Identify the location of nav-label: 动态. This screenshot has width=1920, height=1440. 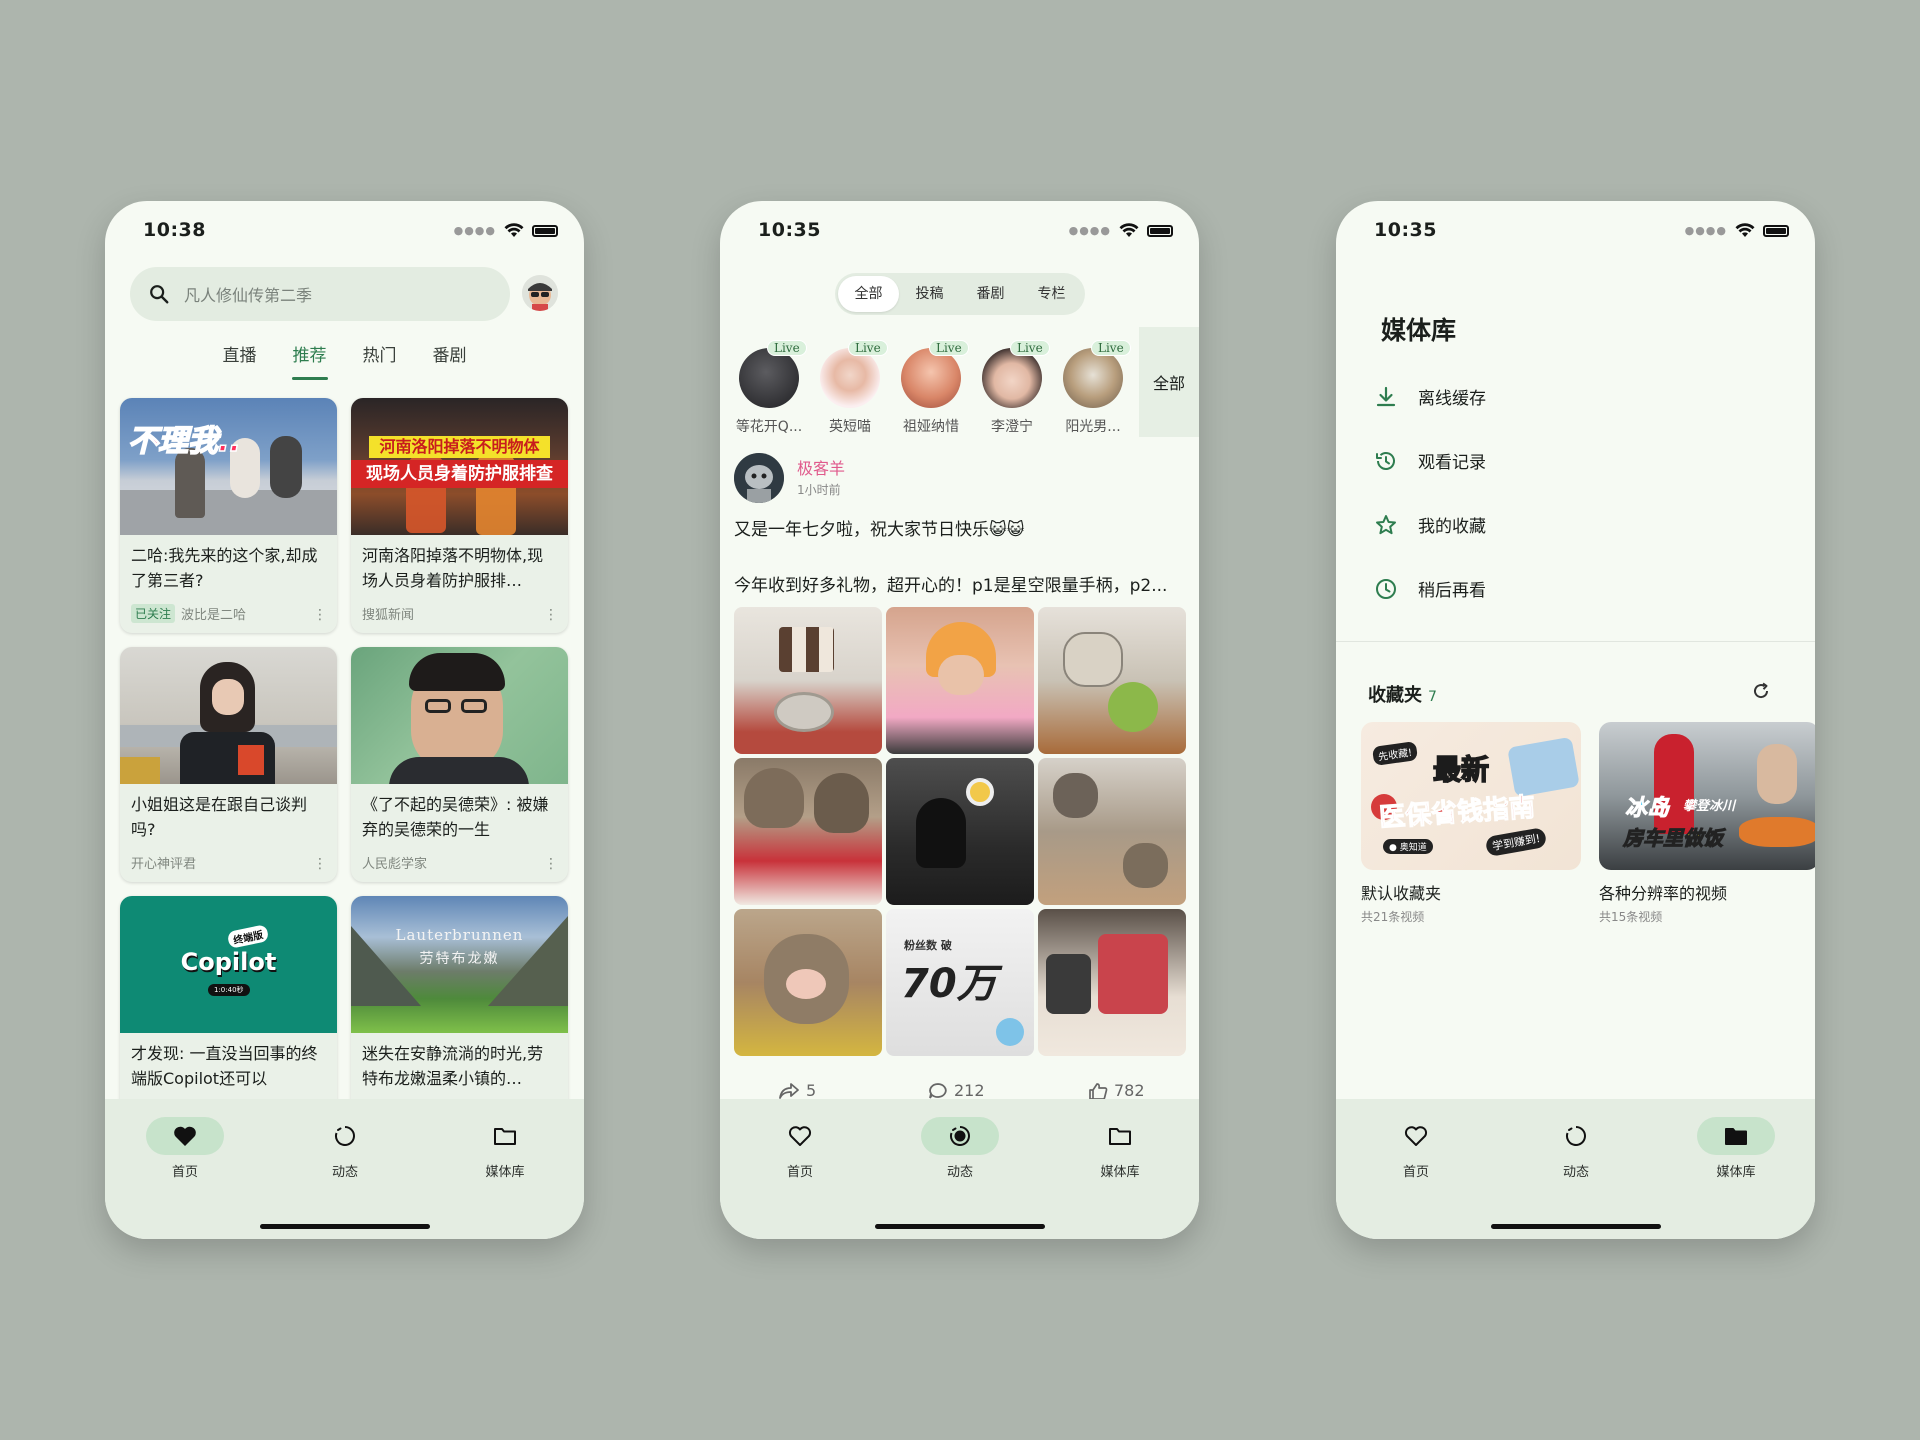
(959, 1172).